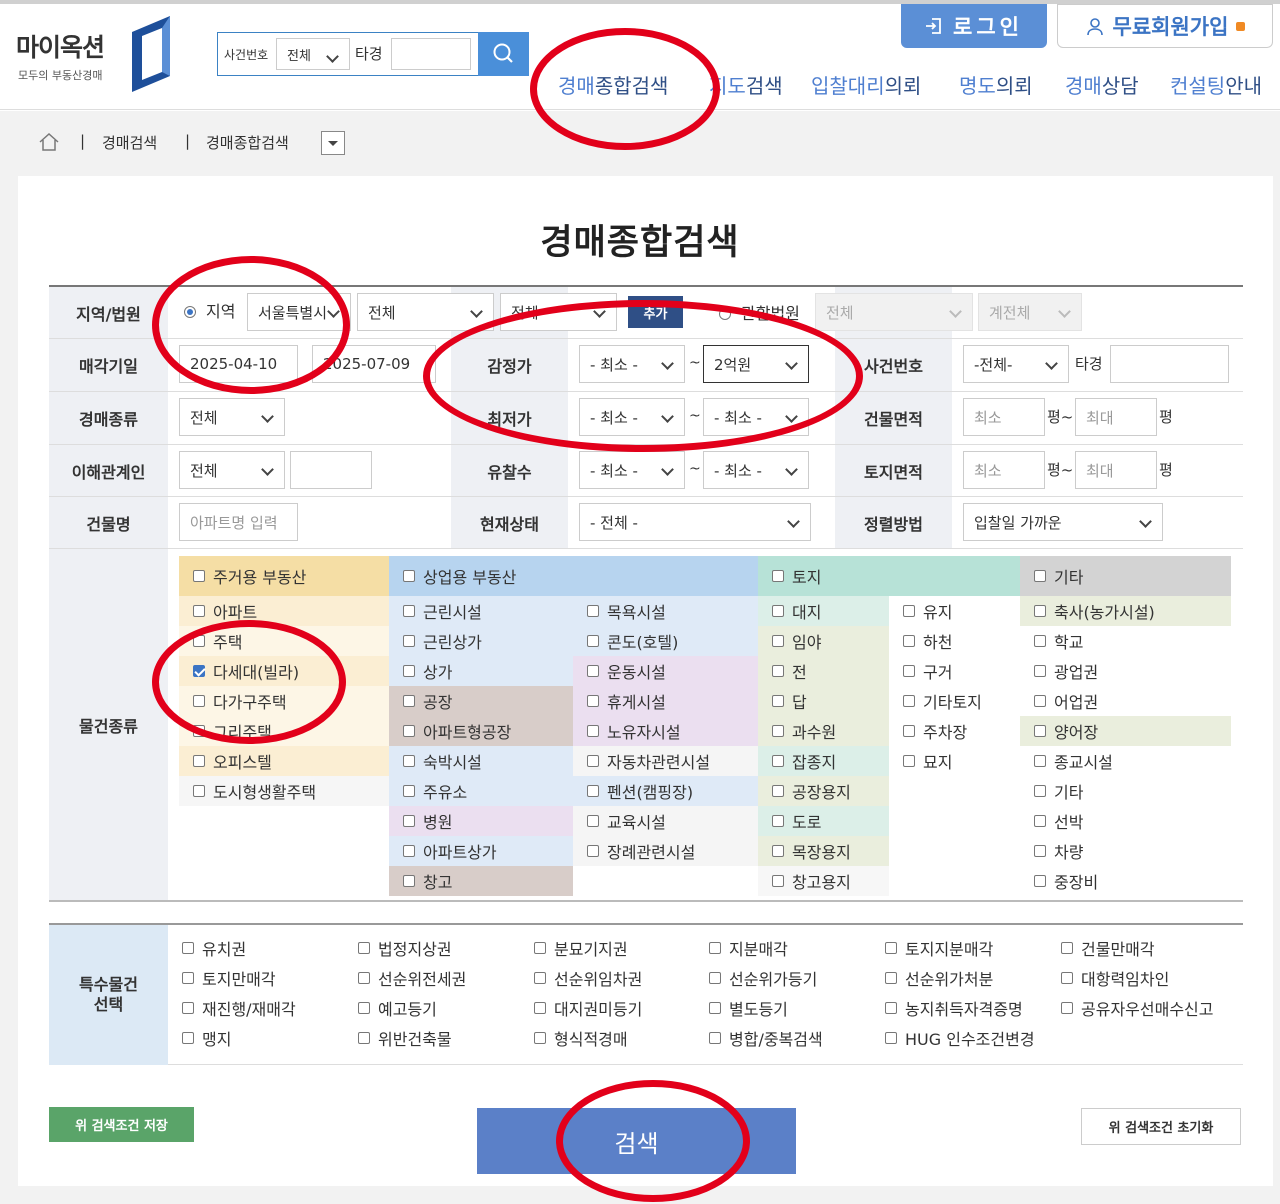 The height and width of the screenshot is (1204, 1280). What do you see at coordinates (481, 821) in the screenshot?
I see `property-type-item: 병원` at bounding box center [481, 821].